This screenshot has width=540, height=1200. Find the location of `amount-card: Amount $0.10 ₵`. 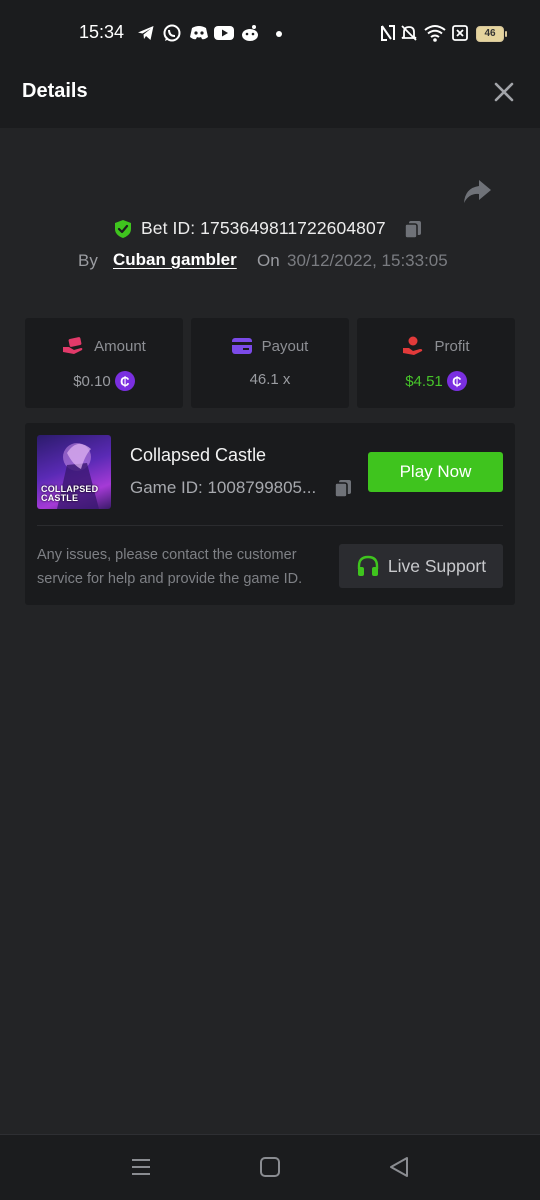

amount-card: Amount $0.10 ₵ is located at coordinates (104, 363).